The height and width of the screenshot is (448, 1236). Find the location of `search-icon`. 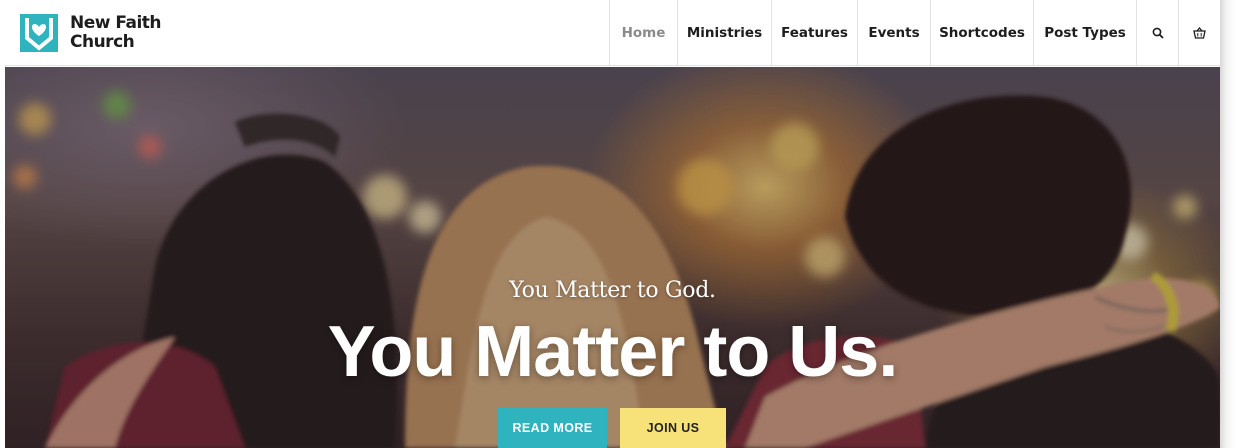

search-icon is located at coordinates (1158, 33).